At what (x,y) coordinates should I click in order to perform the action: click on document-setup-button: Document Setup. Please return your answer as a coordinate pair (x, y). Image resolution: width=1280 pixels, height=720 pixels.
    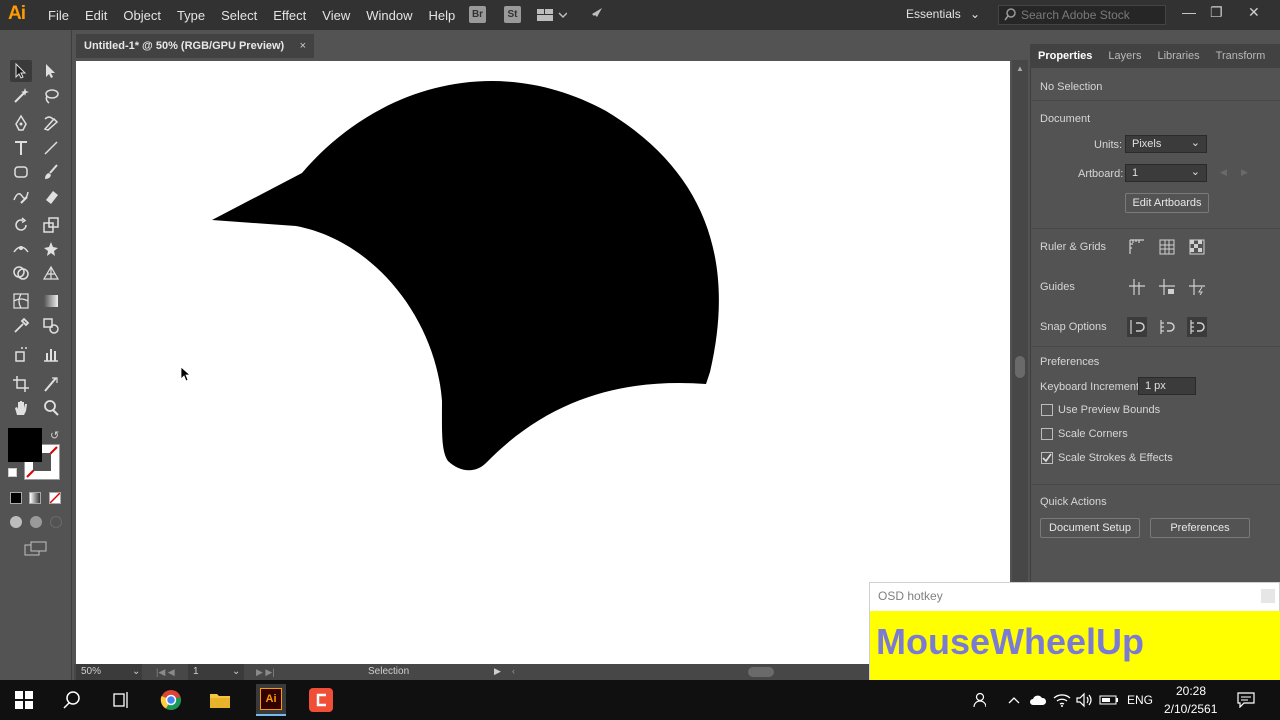
    Looking at the image, I should click on (1090, 528).